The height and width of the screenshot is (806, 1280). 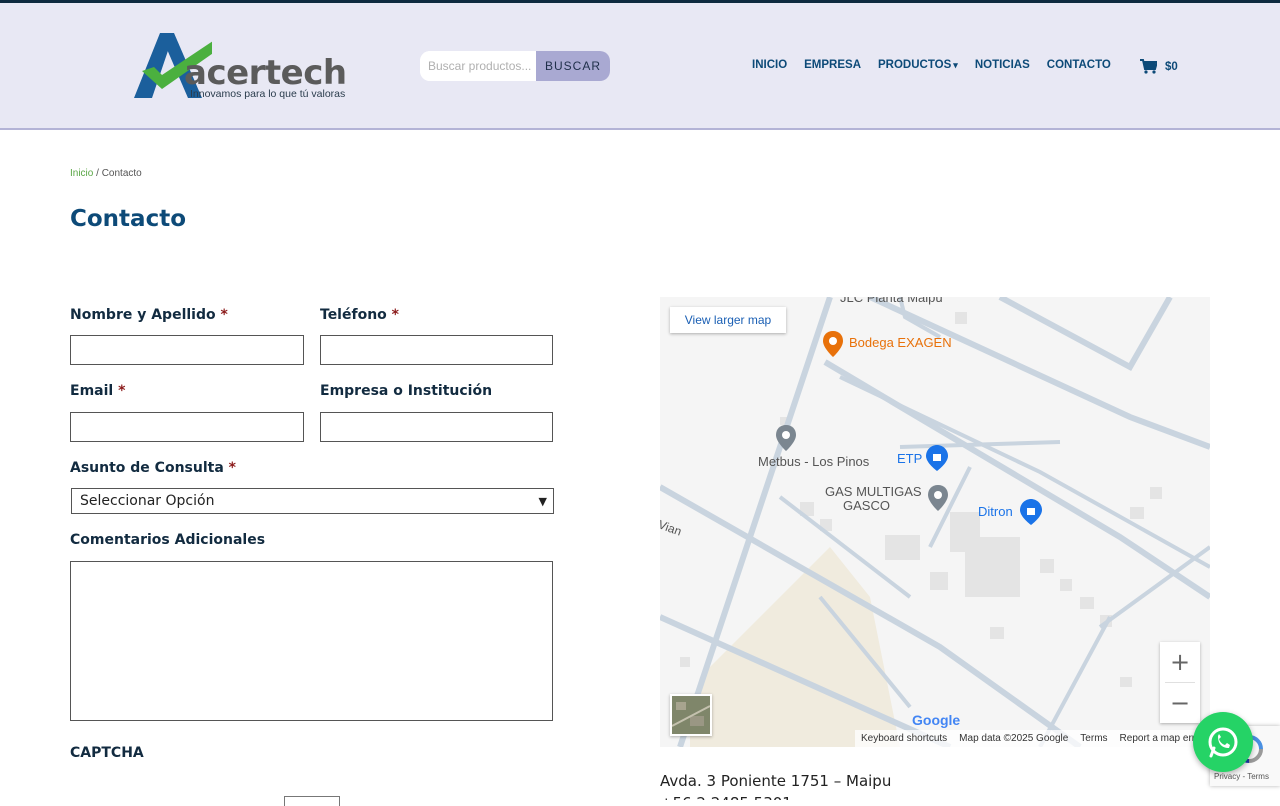 What do you see at coordinates (1171, 66) in the screenshot?
I see `cart-total: $0` at bounding box center [1171, 66].